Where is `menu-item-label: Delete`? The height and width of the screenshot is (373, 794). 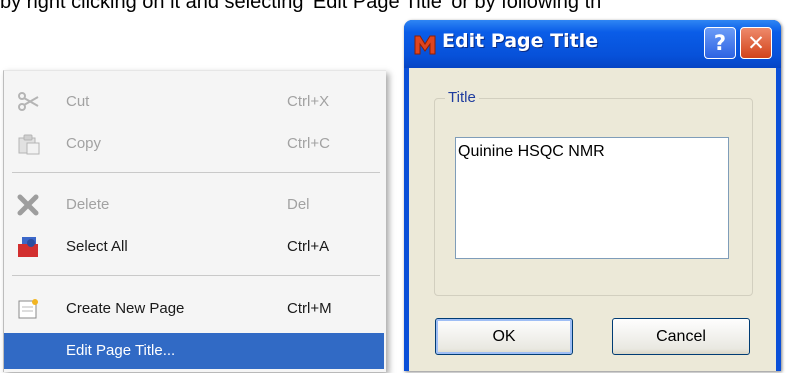
menu-item-label: Delete is located at coordinates (88, 204).